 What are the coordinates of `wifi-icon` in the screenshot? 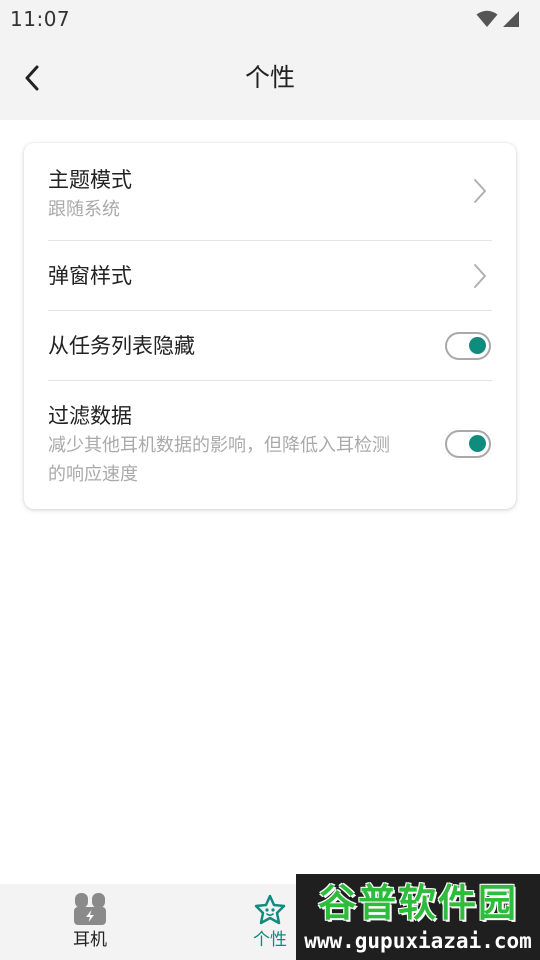 It's located at (487, 18).